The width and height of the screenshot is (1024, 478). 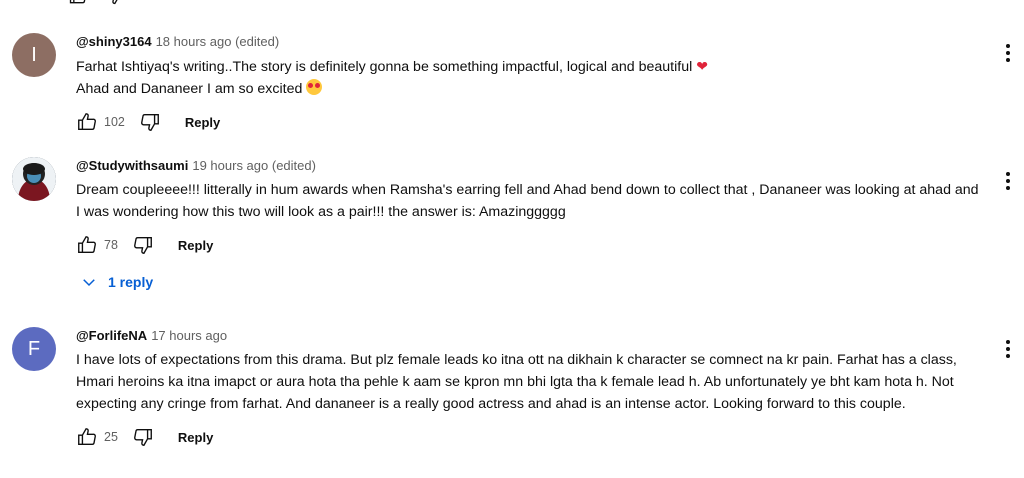 What do you see at coordinates (189, 89) in the screenshot?
I see `comment-text-line: Ahad and Dananeer I am so excited` at bounding box center [189, 89].